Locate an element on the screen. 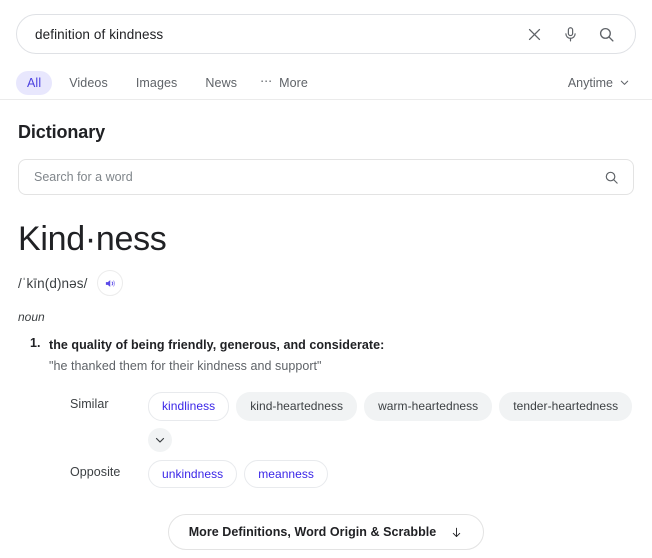 This screenshot has width=652, height=558. tabs-bar: All Videos Images News ⋯ More Anytime is located at coordinates (326, 77).